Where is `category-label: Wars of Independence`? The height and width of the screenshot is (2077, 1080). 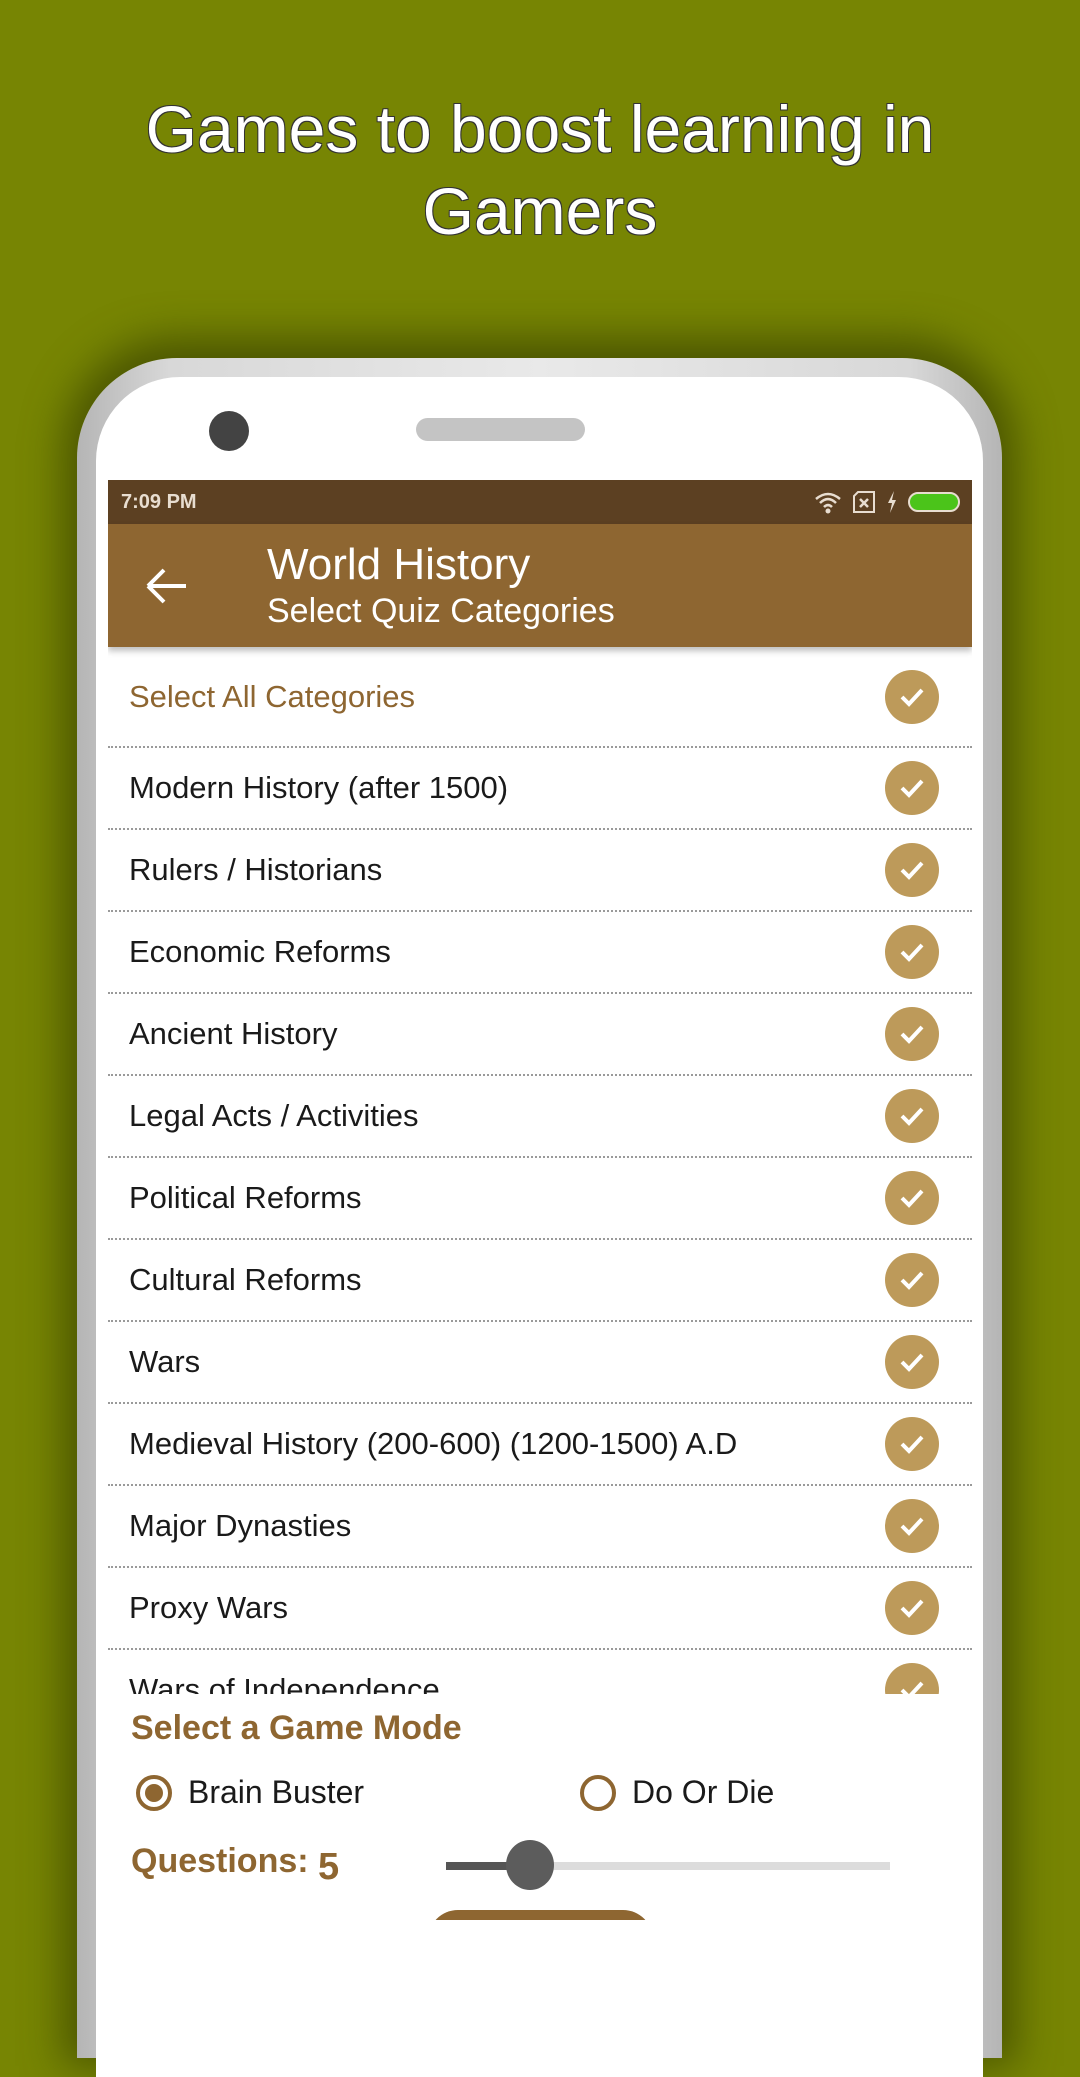 category-label: Wars of Independence is located at coordinates (284, 1683).